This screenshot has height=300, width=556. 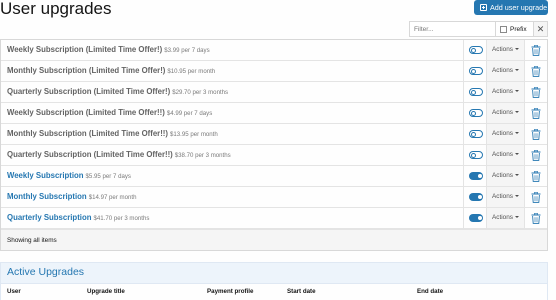 What do you see at coordinates (274, 239) in the screenshot?
I see `list-footer: Showing all items` at bounding box center [274, 239].